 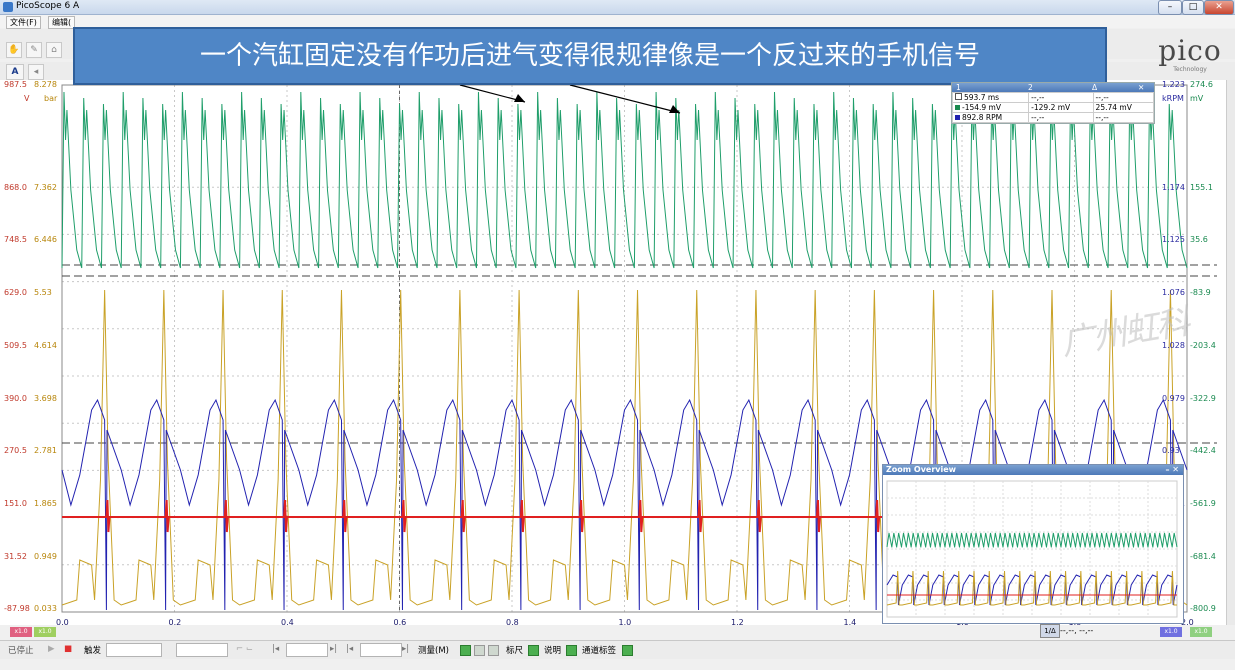 I want to click on zoom-close-icon: – ✕, so click(x=1173, y=470).